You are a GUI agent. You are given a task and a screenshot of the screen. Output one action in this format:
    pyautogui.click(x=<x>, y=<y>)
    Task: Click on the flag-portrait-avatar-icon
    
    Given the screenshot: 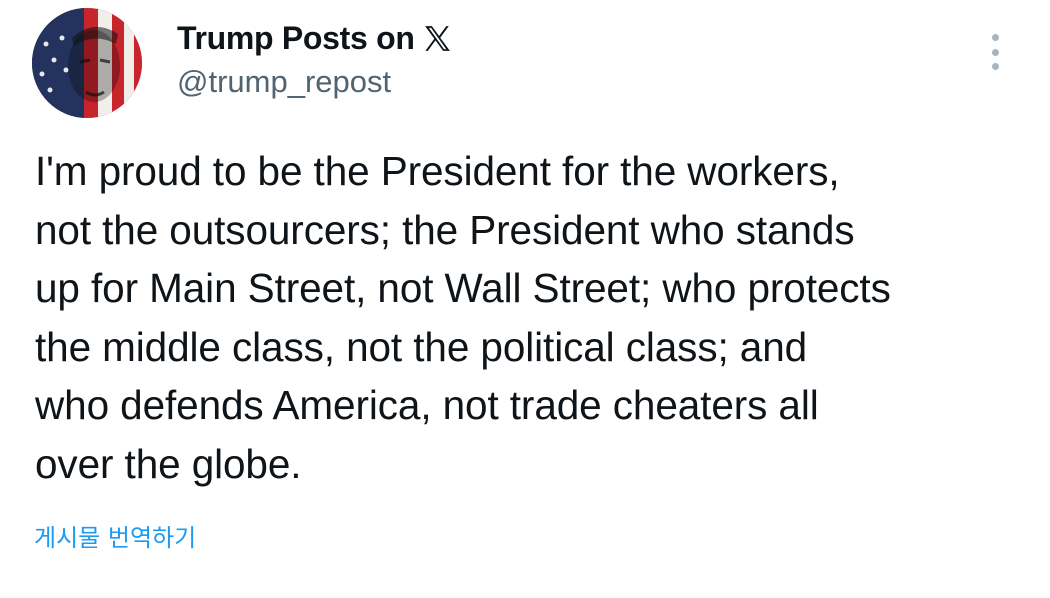 What is the action you would take?
    pyautogui.click(x=87, y=63)
    